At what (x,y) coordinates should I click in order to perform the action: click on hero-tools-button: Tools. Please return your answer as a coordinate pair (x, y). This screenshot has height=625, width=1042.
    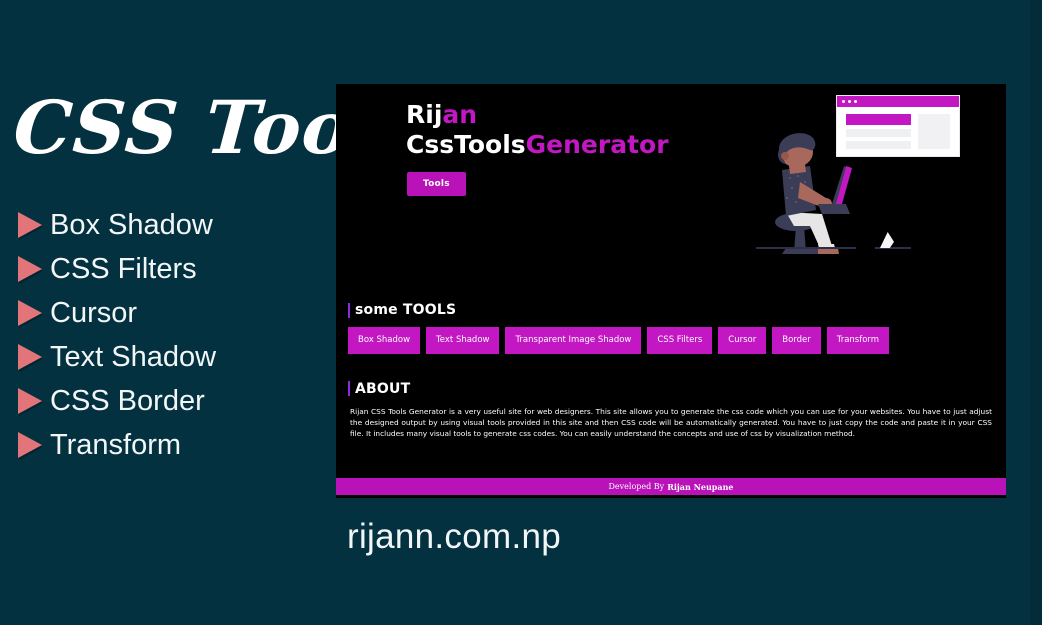
    Looking at the image, I should click on (436, 184).